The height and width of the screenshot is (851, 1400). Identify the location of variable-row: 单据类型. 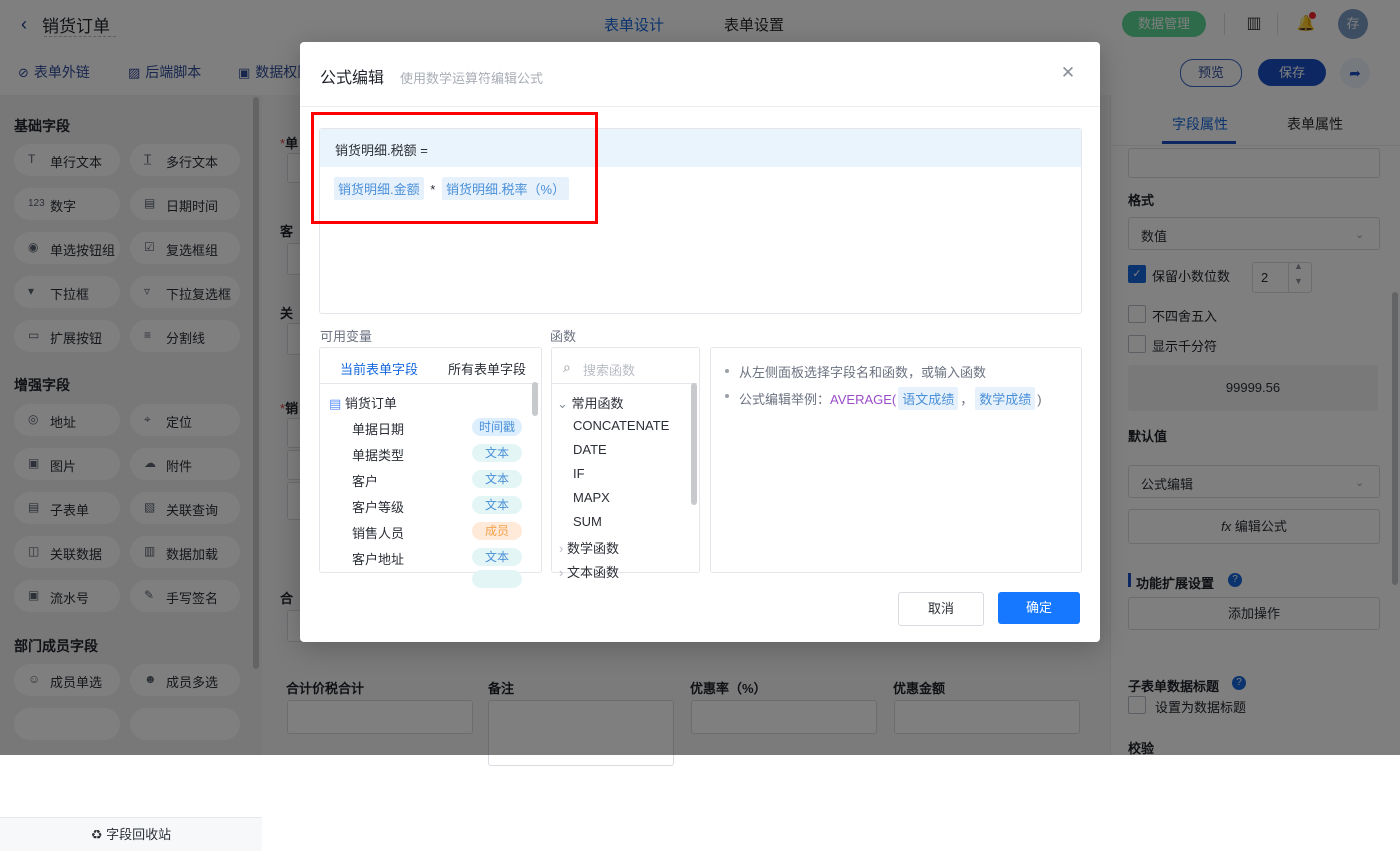
(378, 454).